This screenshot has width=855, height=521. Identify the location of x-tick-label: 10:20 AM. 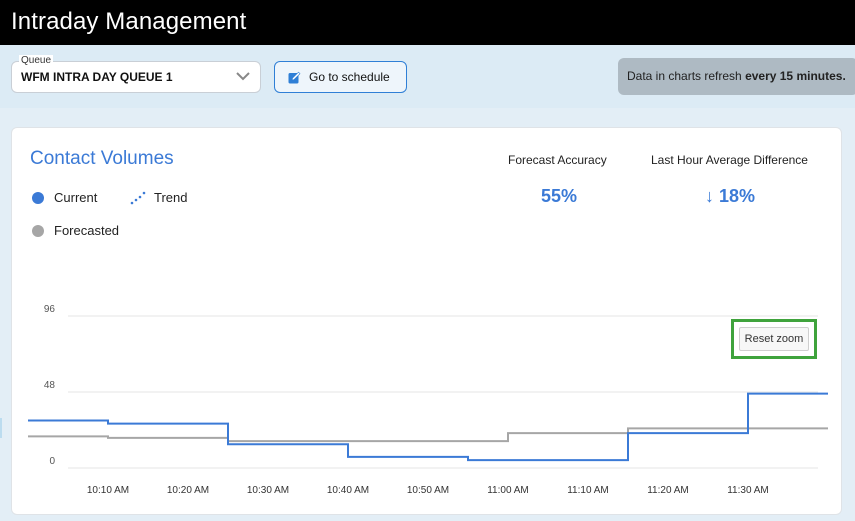
(188, 490).